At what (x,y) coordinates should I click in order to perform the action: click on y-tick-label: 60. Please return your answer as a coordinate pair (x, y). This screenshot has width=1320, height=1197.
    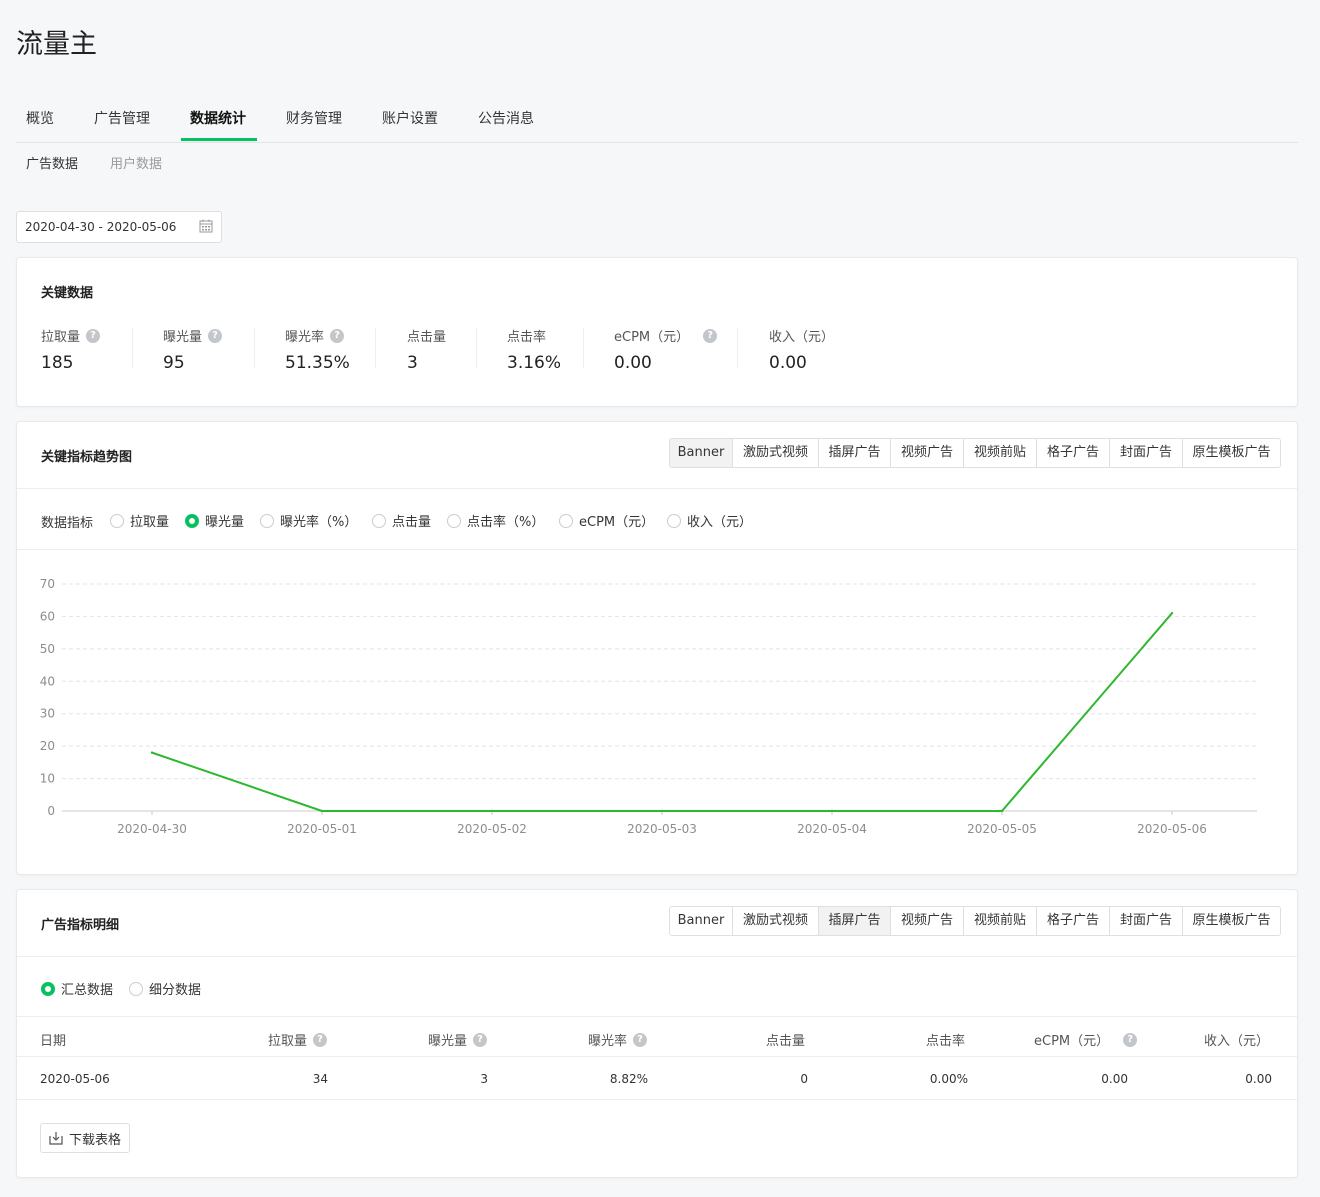
    Looking at the image, I should click on (47, 616).